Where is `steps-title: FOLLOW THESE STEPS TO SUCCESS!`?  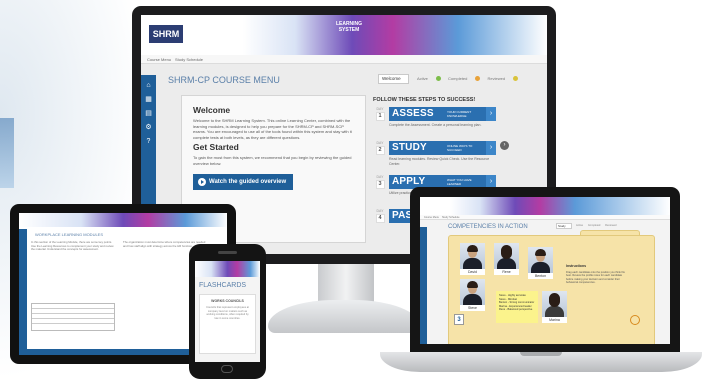
steps-title: FOLLOW THESE STEPS TO SUCCESS! is located at coordinates (424, 100).